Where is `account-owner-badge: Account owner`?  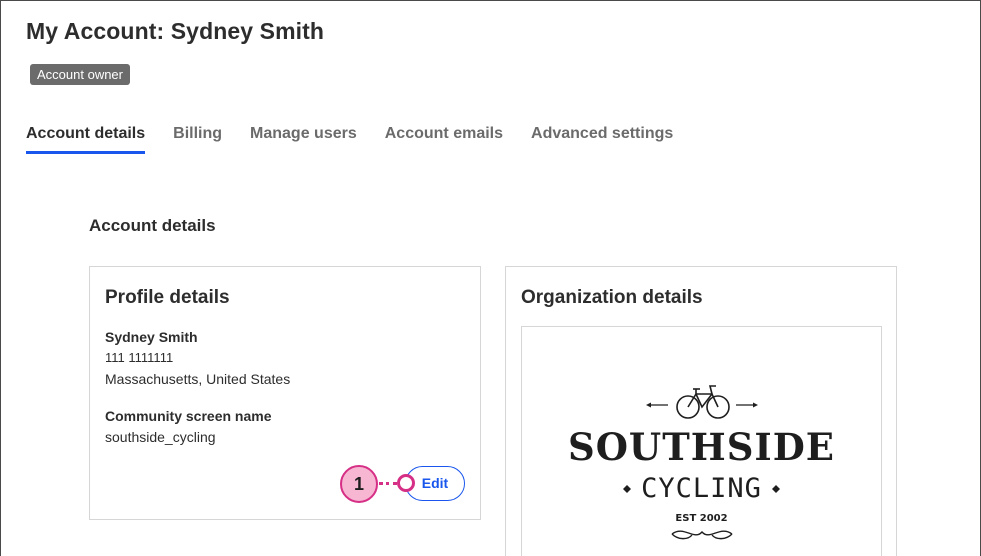
account-owner-badge: Account owner is located at coordinates (80, 74).